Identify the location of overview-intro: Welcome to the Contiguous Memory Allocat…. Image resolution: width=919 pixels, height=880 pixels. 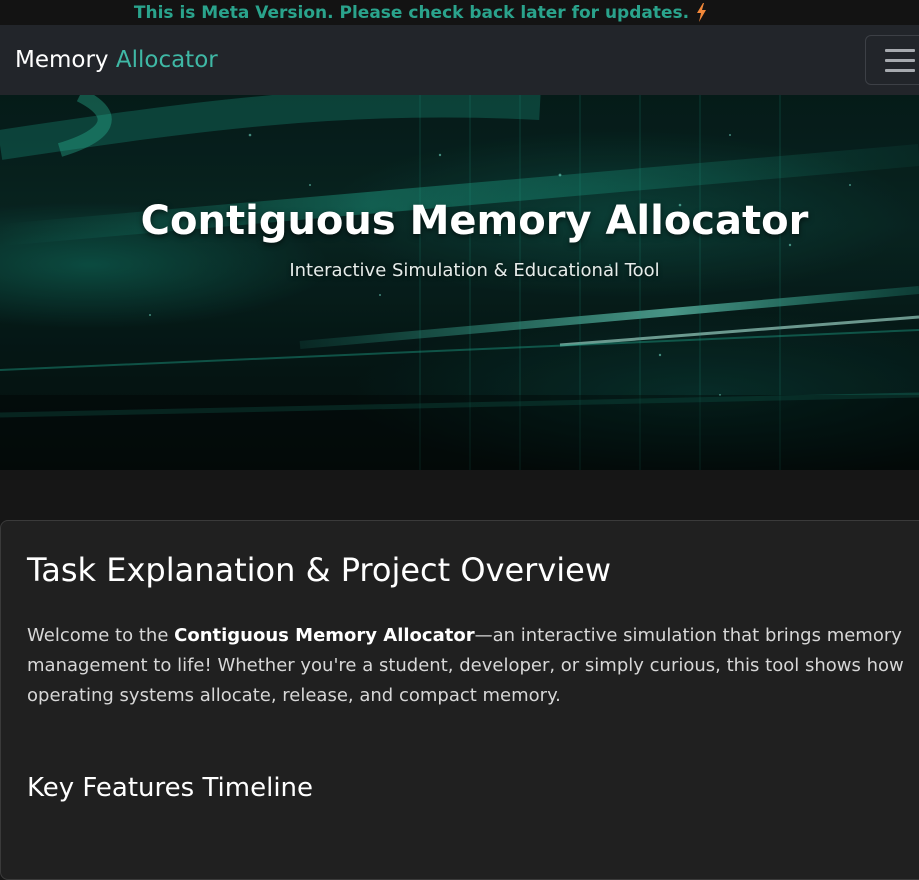
(465, 665).